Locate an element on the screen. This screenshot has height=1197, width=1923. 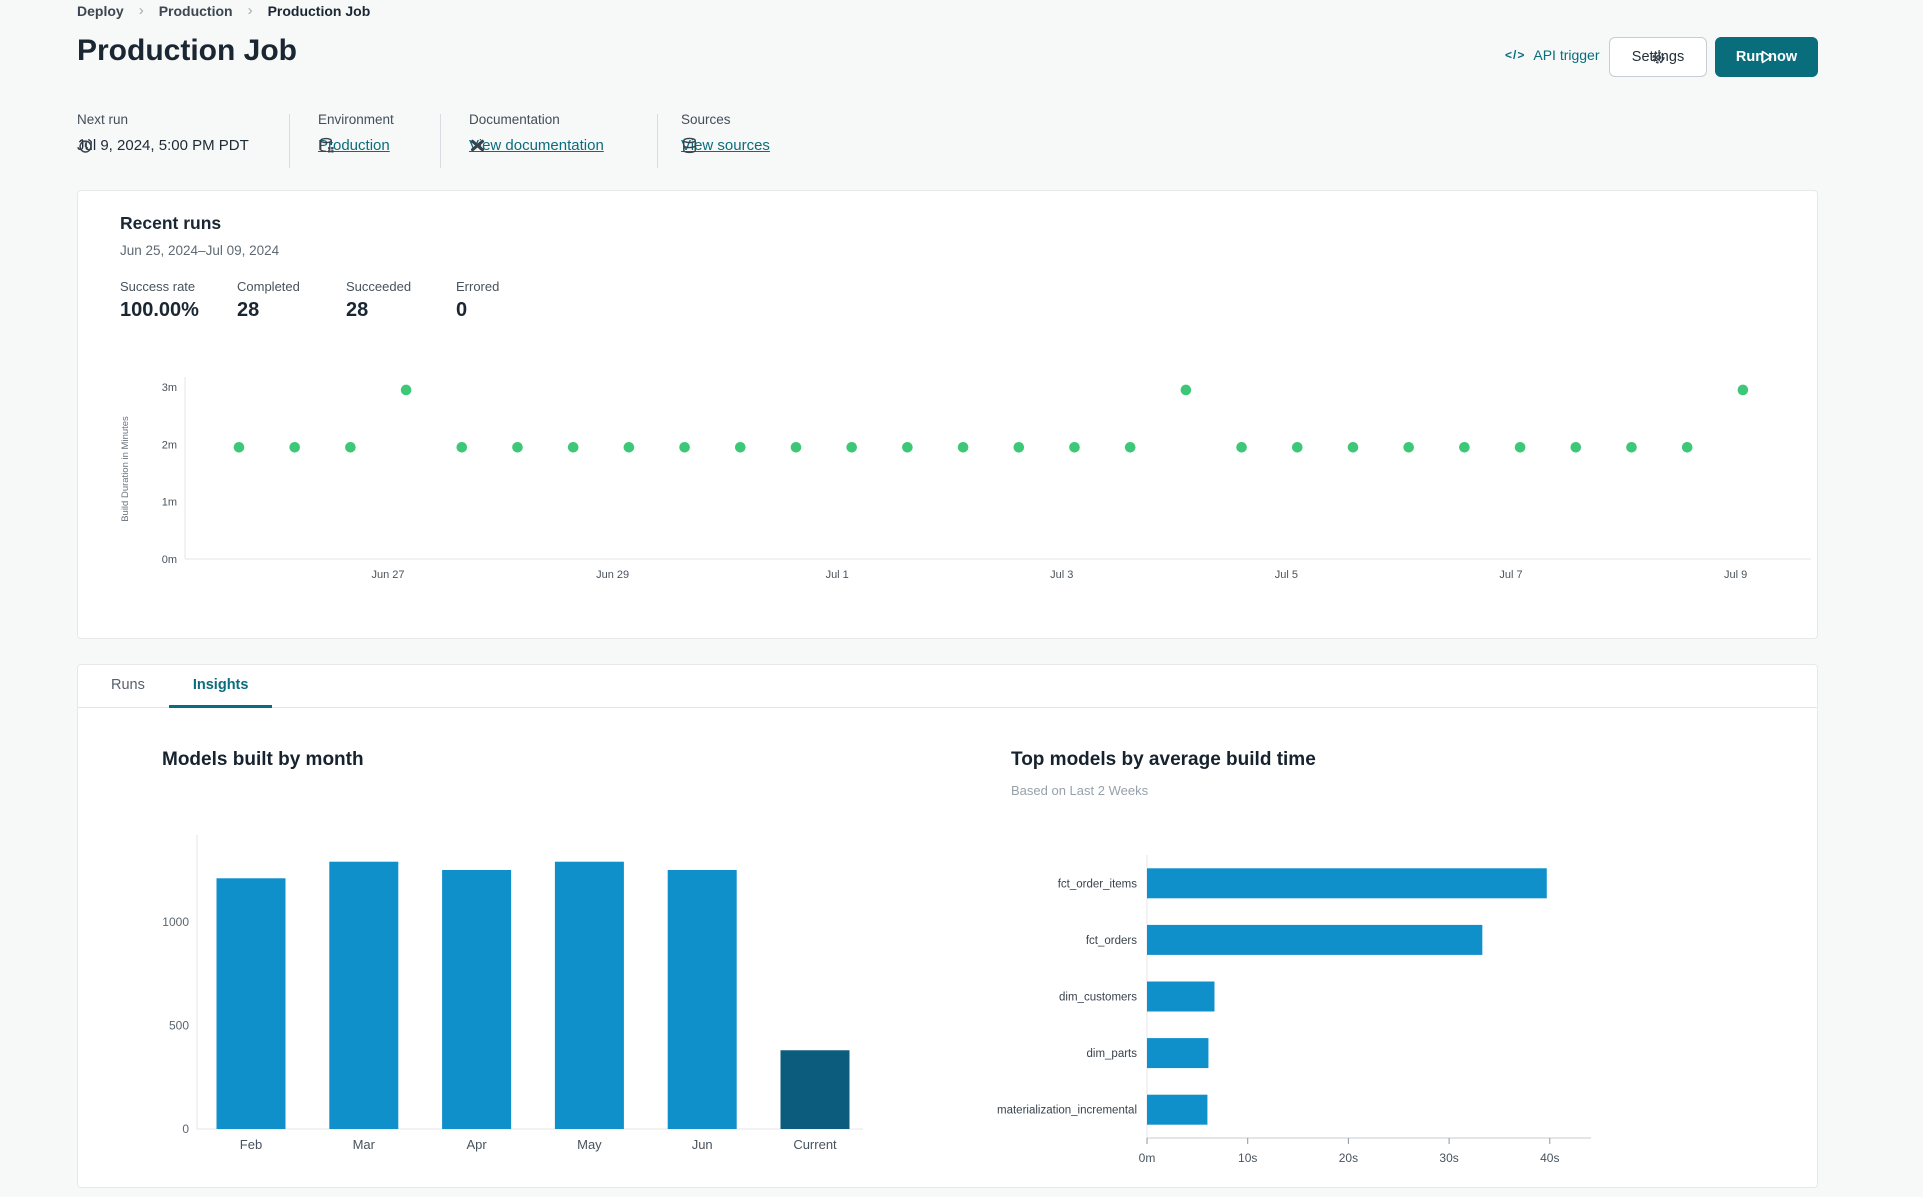
svg-text: Jul 7 is located at coordinates (1510, 575).